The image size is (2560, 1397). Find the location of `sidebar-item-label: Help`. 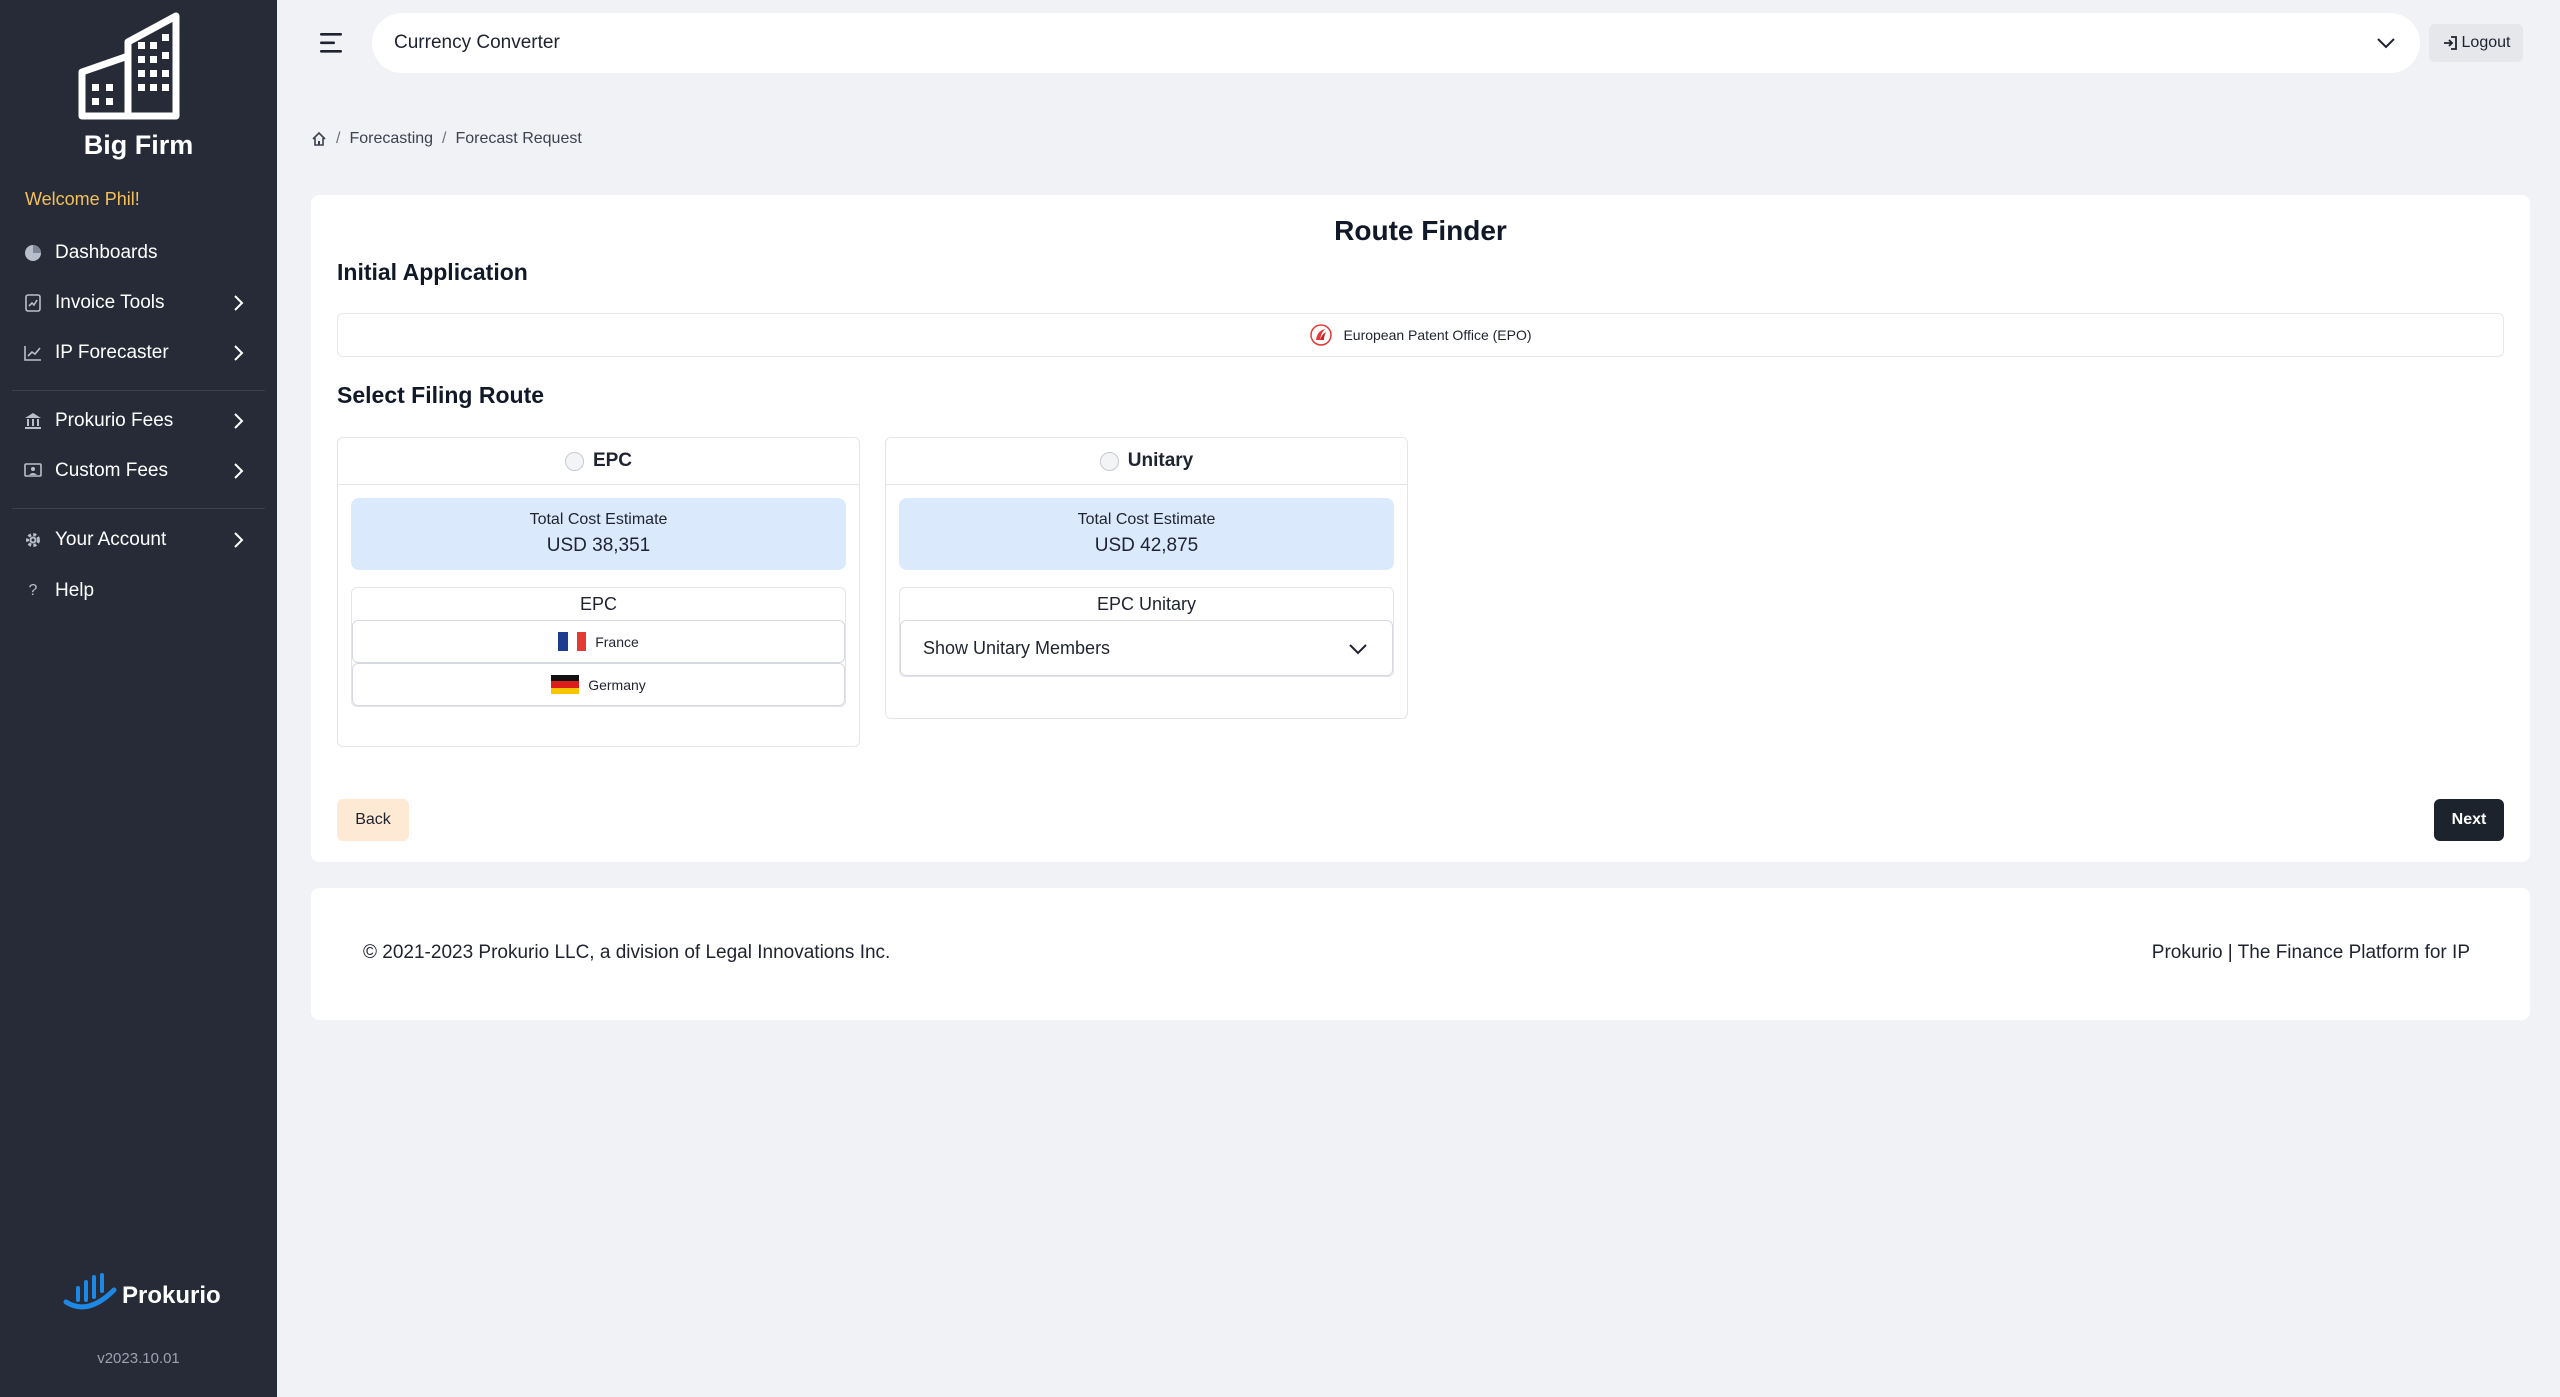

sidebar-item-label: Help is located at coordinates (75, 590).